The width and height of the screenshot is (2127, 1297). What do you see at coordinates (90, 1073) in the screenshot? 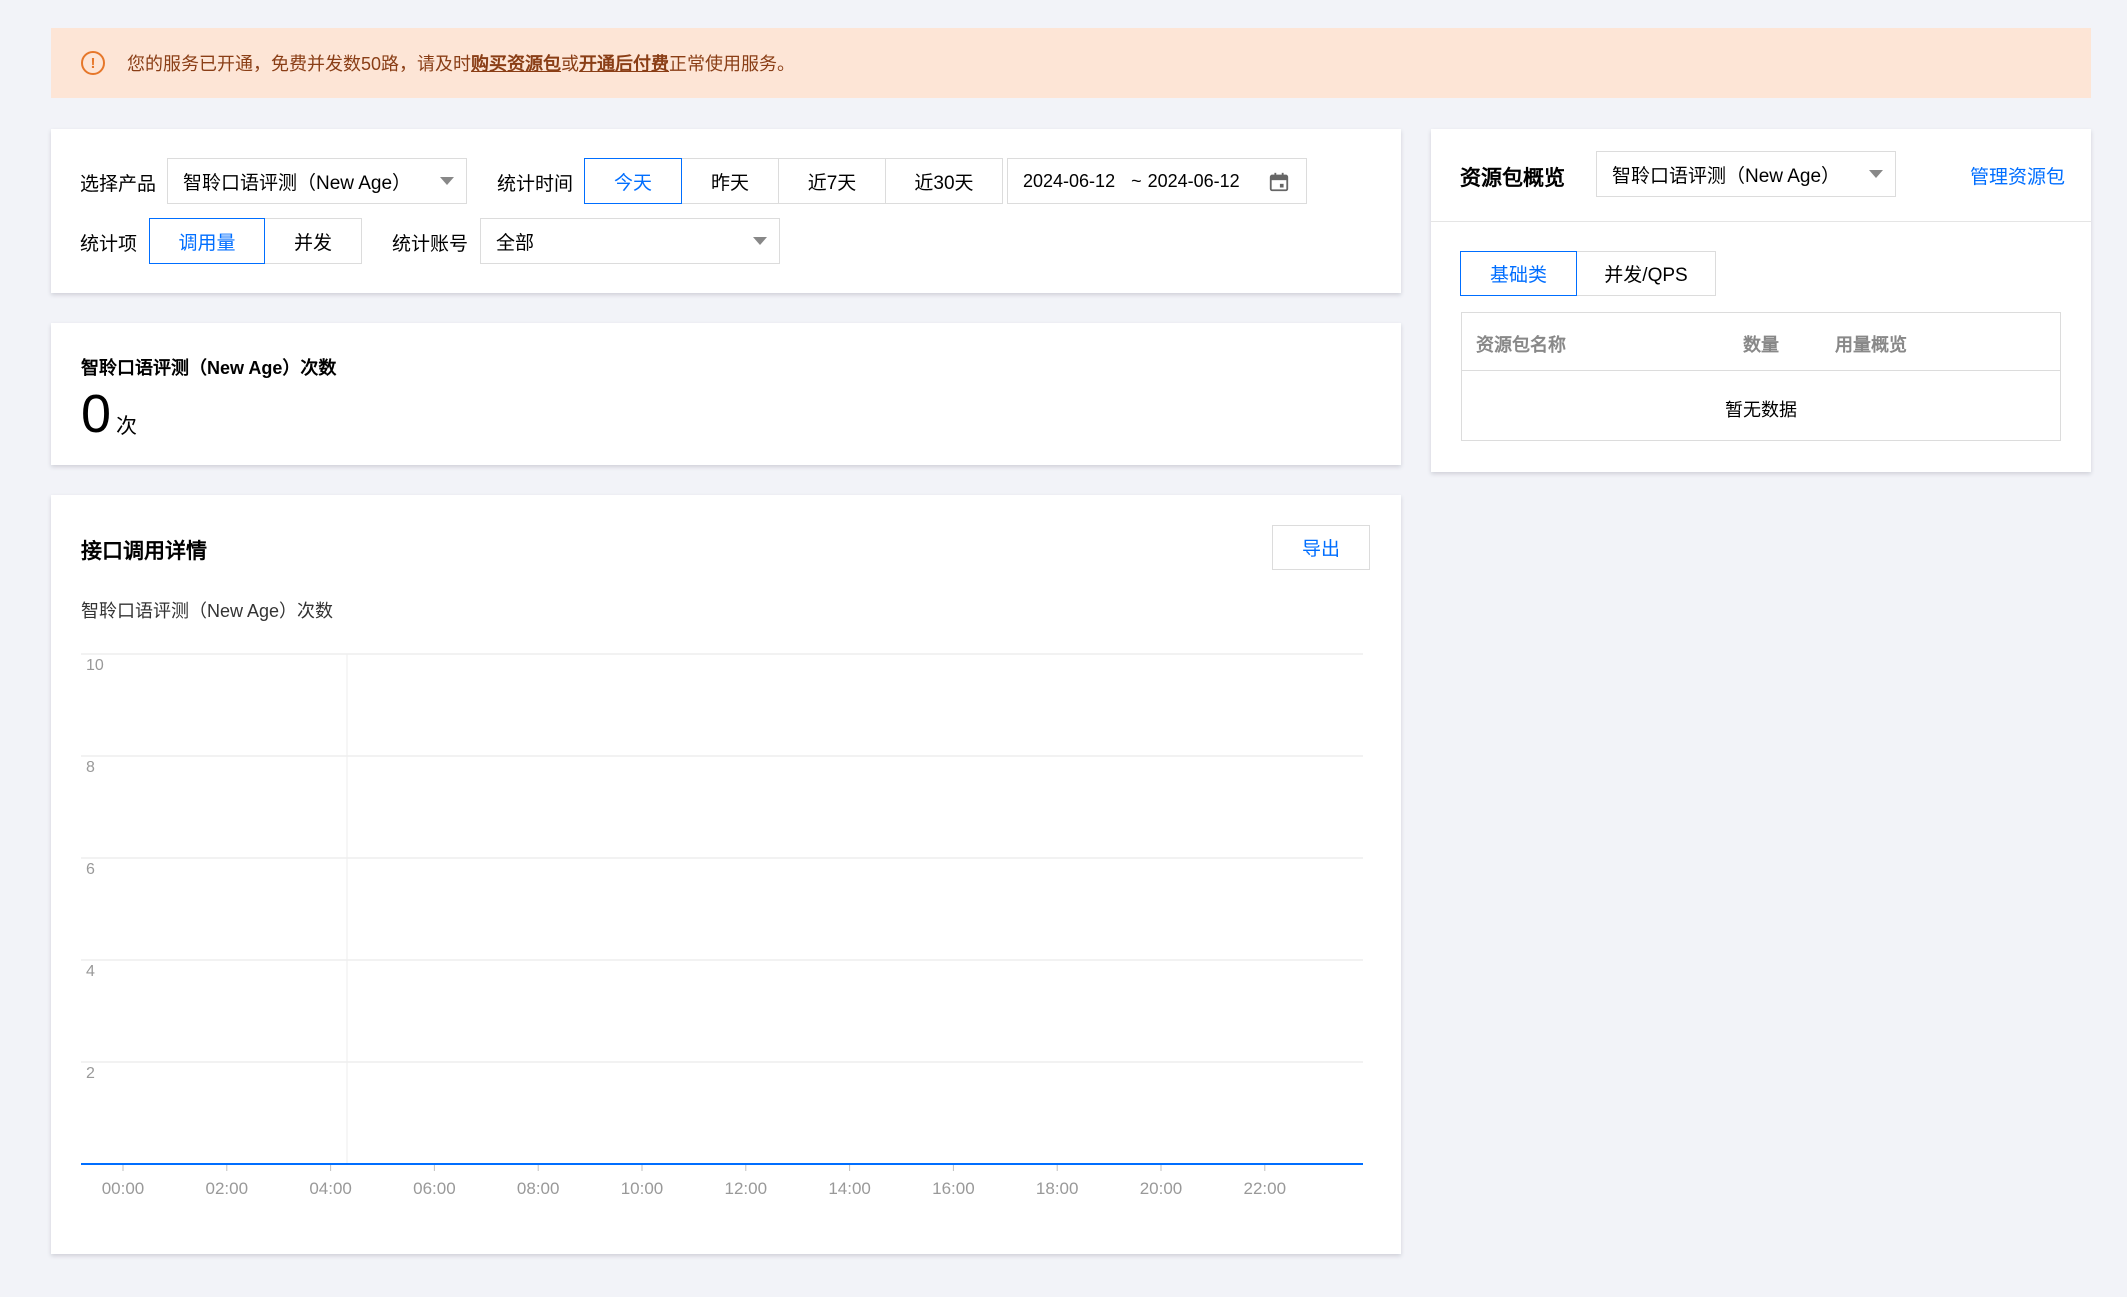
I see `y-tick-label: 2` at bounding box center [90, 1073].